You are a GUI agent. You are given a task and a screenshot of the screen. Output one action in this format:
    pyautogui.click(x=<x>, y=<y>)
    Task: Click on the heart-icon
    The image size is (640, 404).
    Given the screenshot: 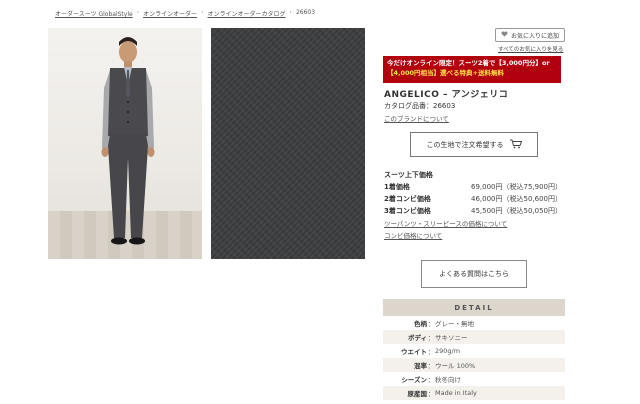 What is the action you would take?
    pyautogui.click(x=504, y=35)
    